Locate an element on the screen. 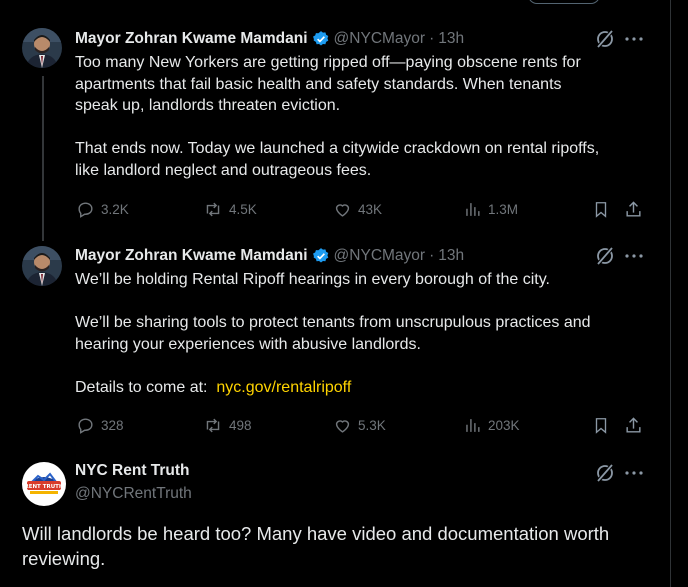  like-count: 5.3K is located at coordinates (372, 425).